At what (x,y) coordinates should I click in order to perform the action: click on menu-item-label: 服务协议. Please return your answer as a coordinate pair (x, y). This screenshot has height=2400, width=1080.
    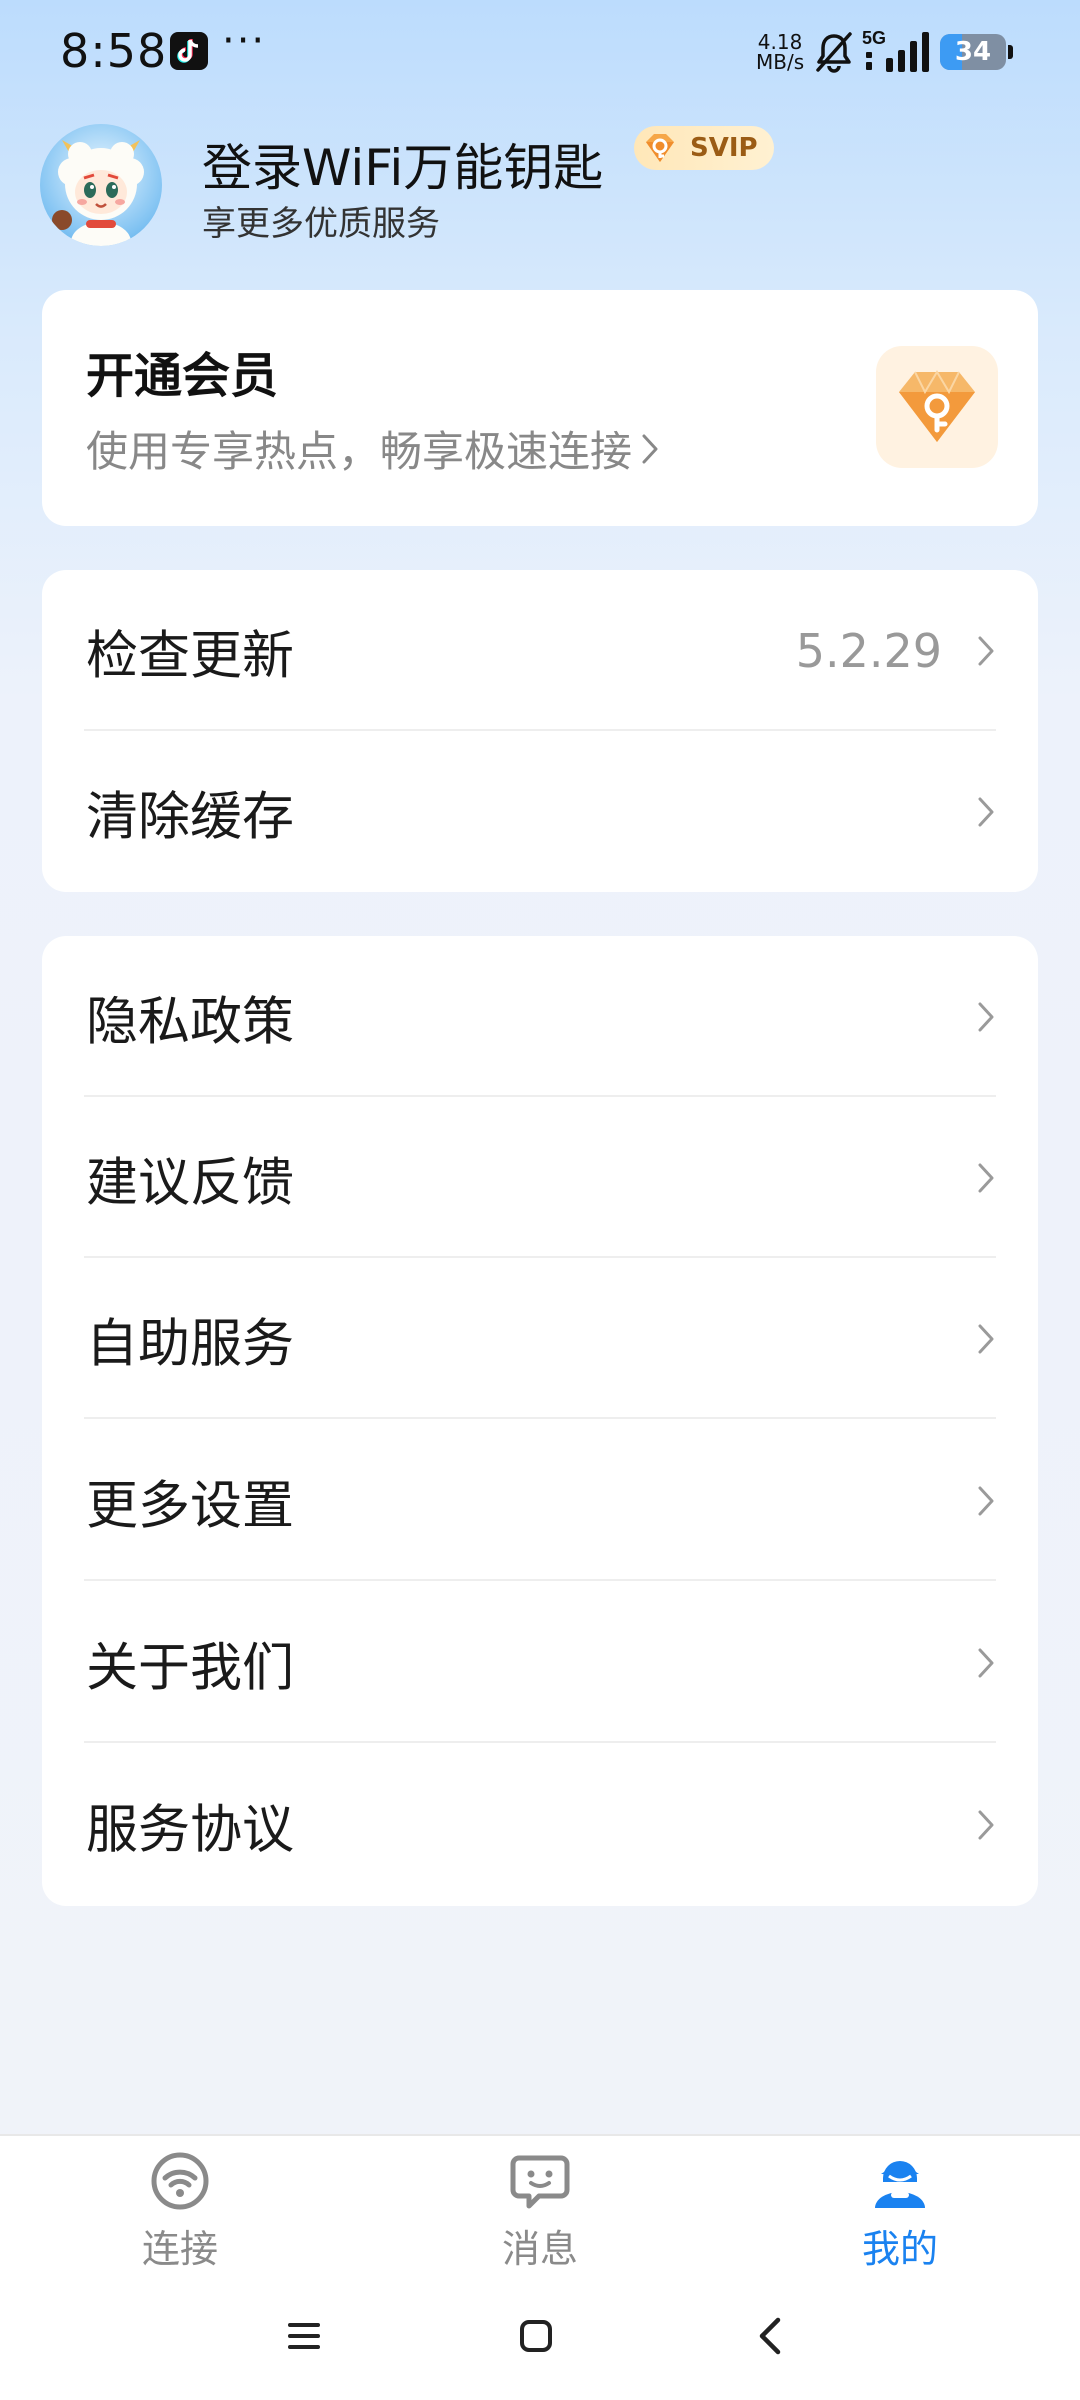
    Looking at the image, I should click on (190, 1830).